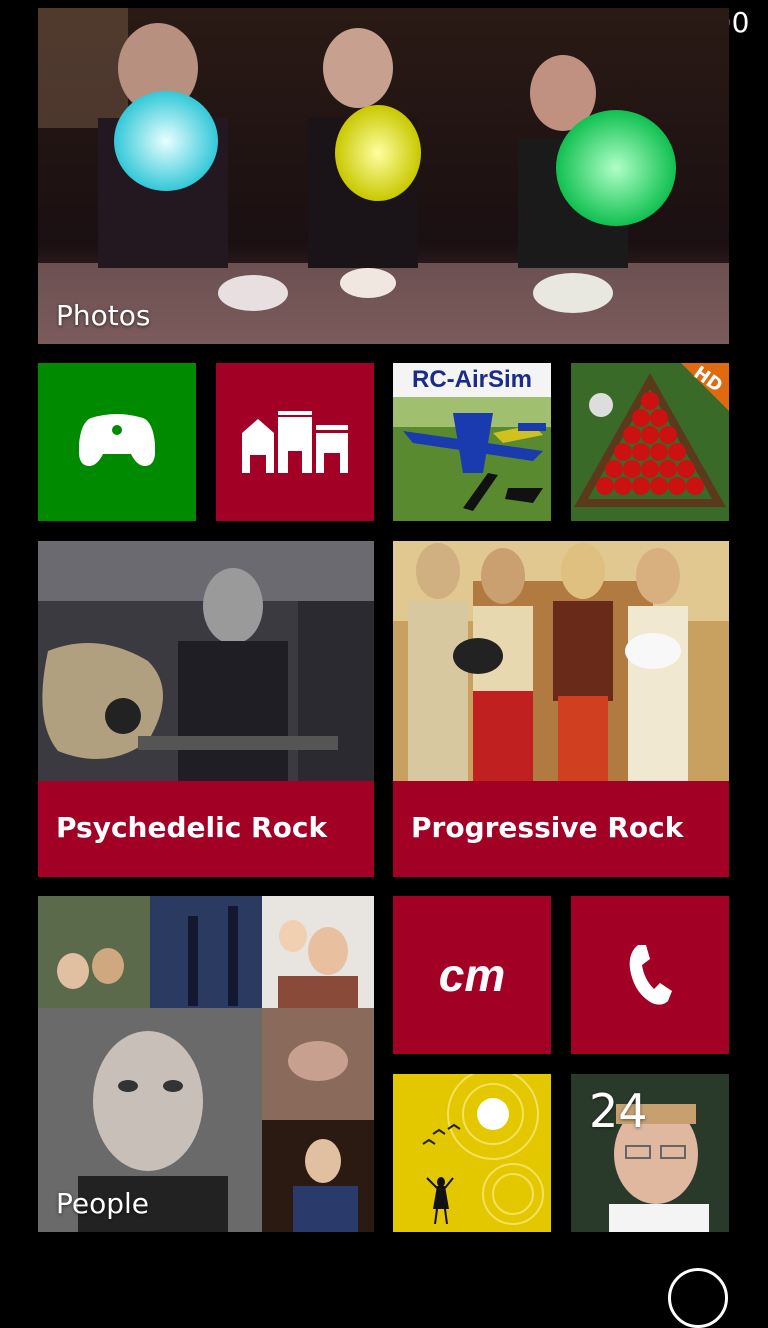  I want to click on psychedelic-rock-tile: Psychedelic Rock, so click(206, 709).